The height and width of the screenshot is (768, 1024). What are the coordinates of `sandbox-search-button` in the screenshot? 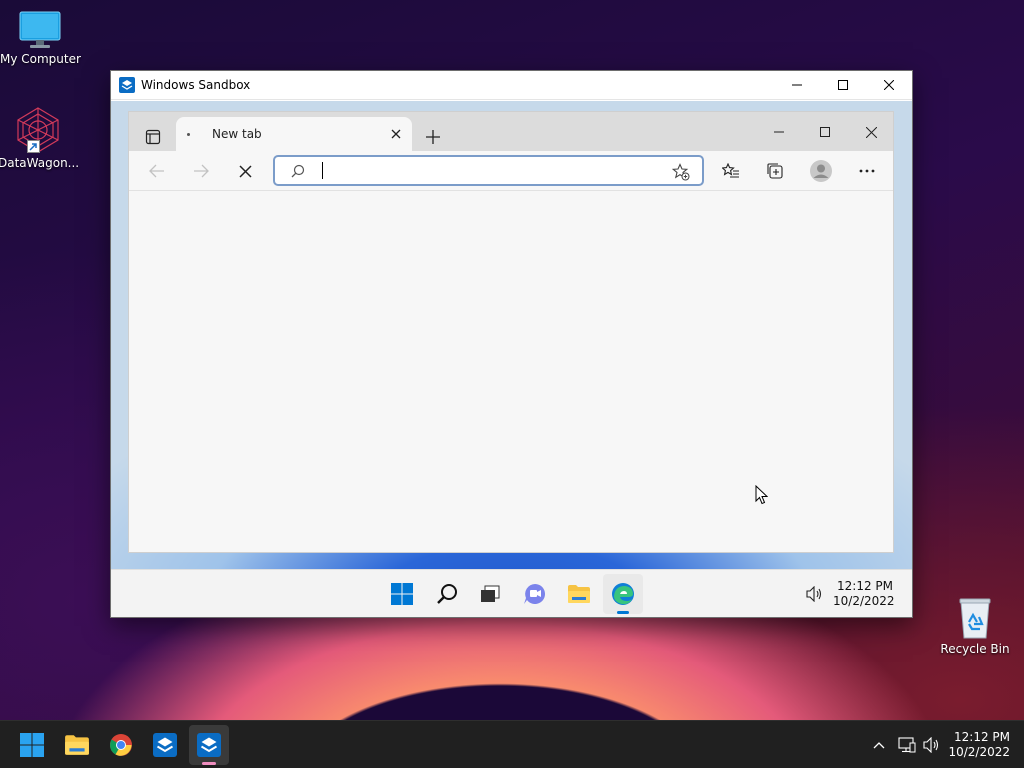 It's located at (447, 594).